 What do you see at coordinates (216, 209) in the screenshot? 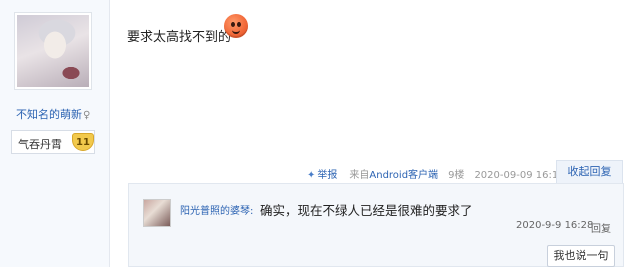
I see `reply-username: 阳光普照的婆琴:` at bounding box center [216, 209].